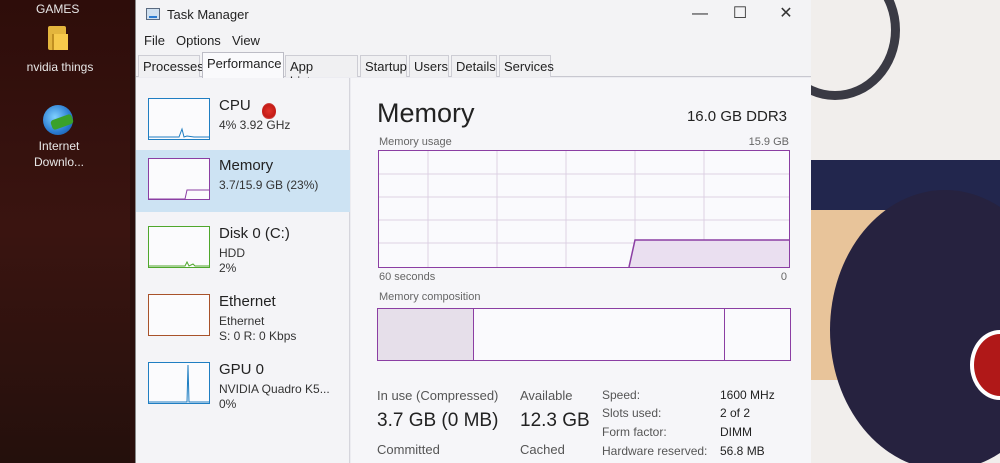  What do you see at coordinates (632, 413) in the screenshot?
I see `spec-slots-label: Slots used:` at bounding box center [632, 413].